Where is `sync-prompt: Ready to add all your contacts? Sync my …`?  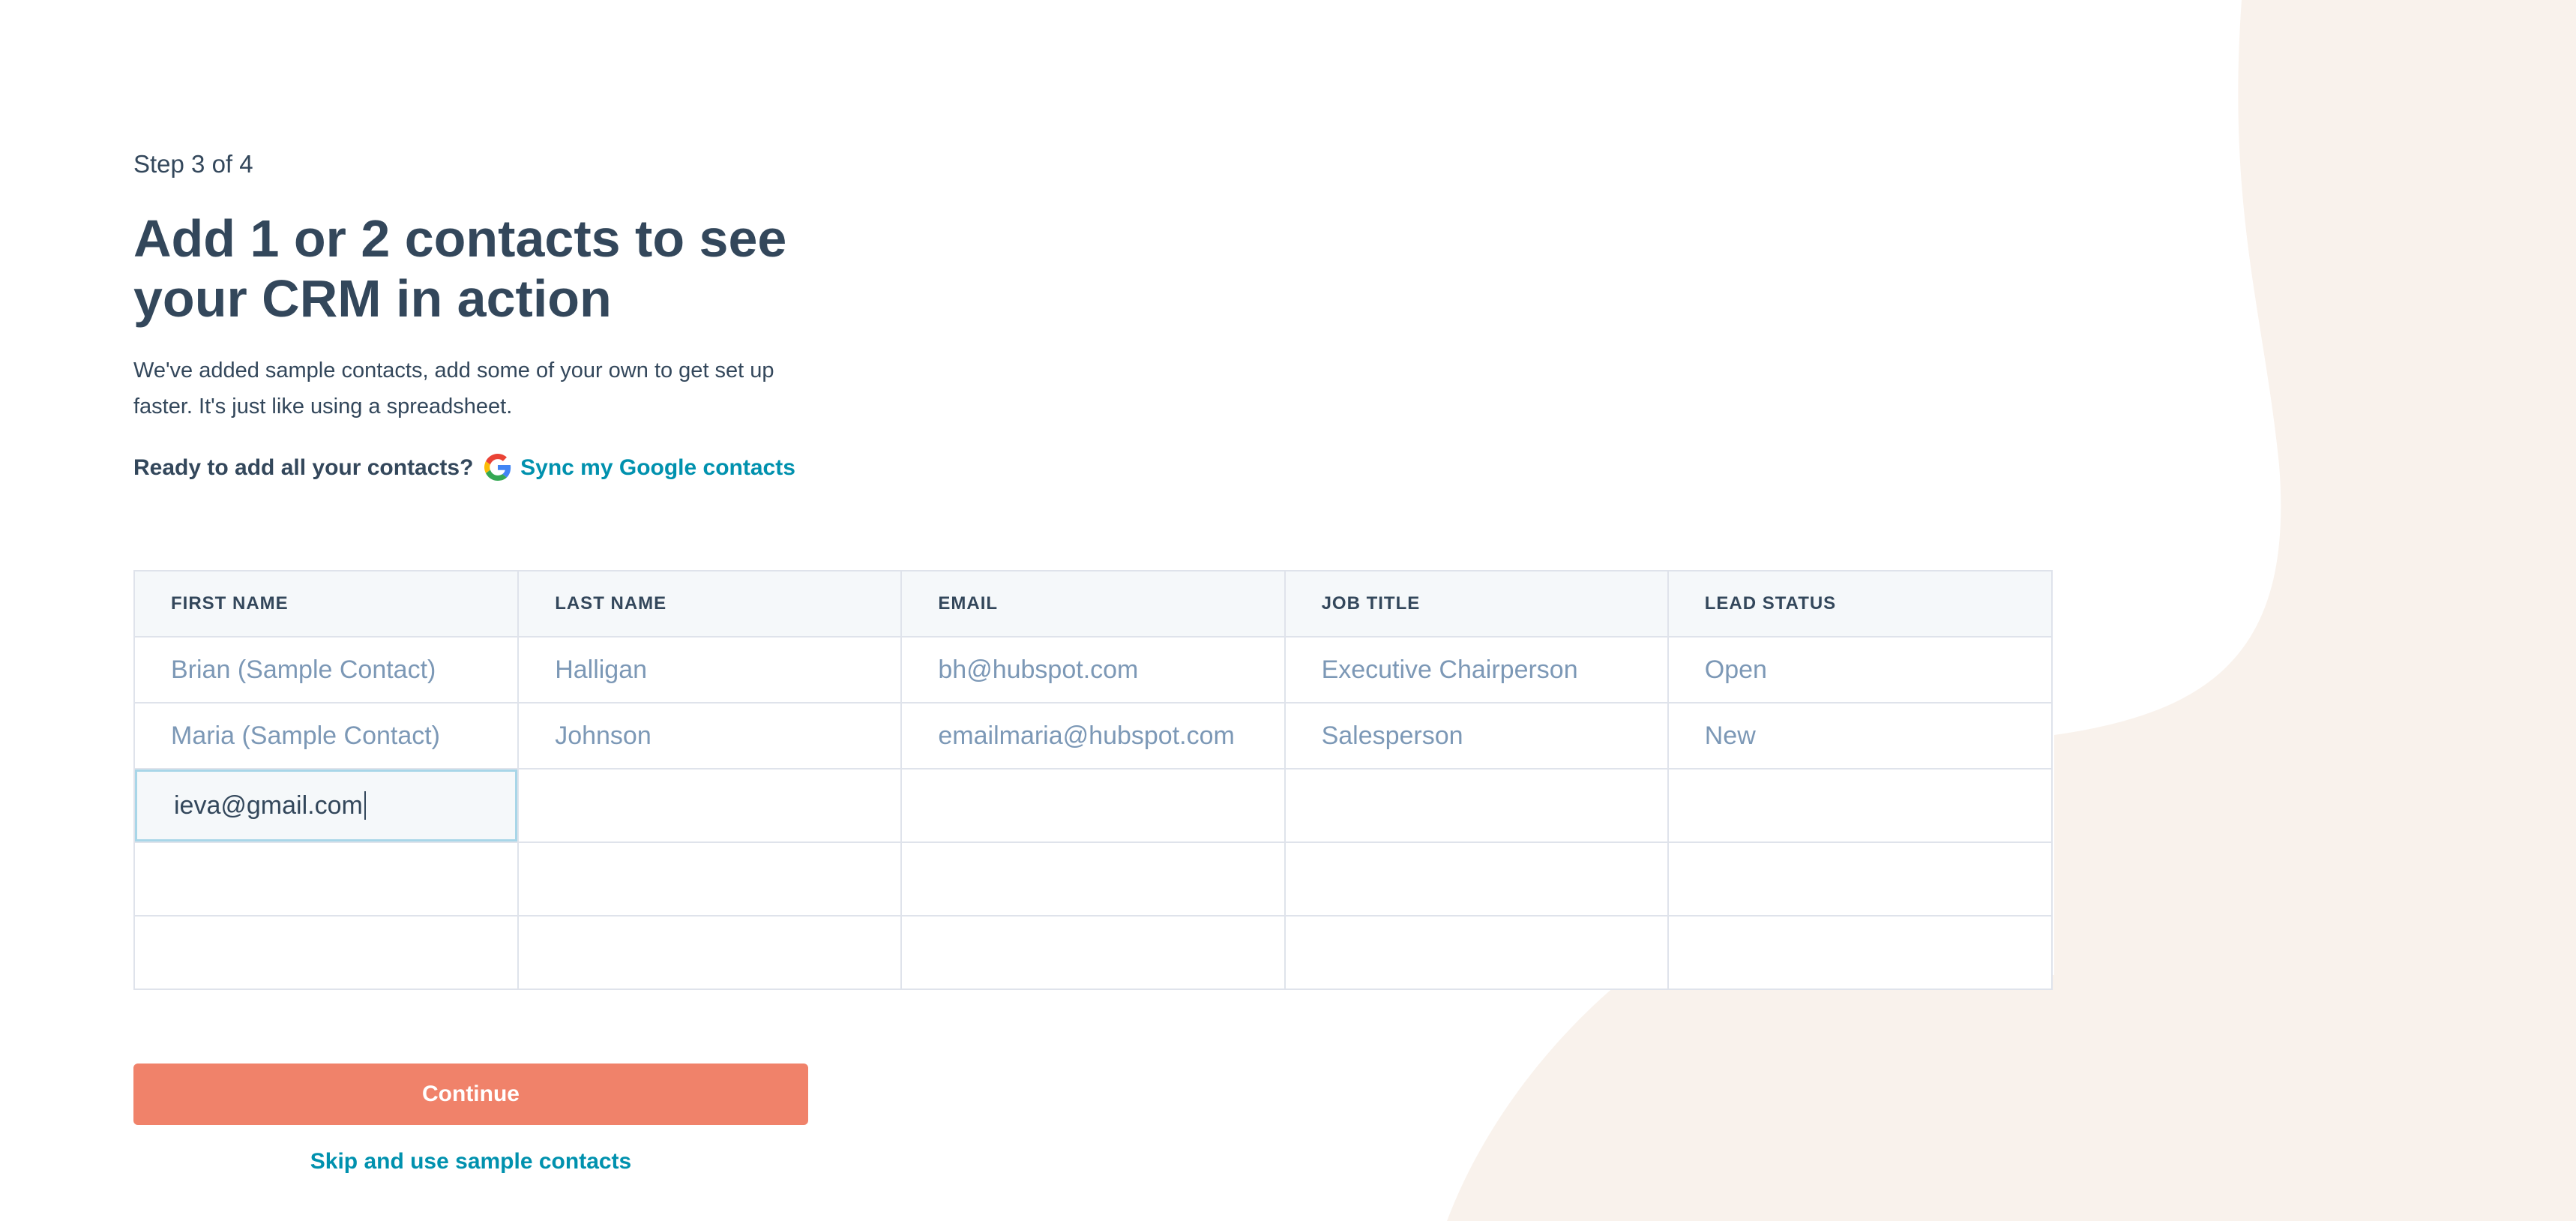
sync-prompt: Ready to add all your contacts? Sync my … is located at coordinates (464, 468).